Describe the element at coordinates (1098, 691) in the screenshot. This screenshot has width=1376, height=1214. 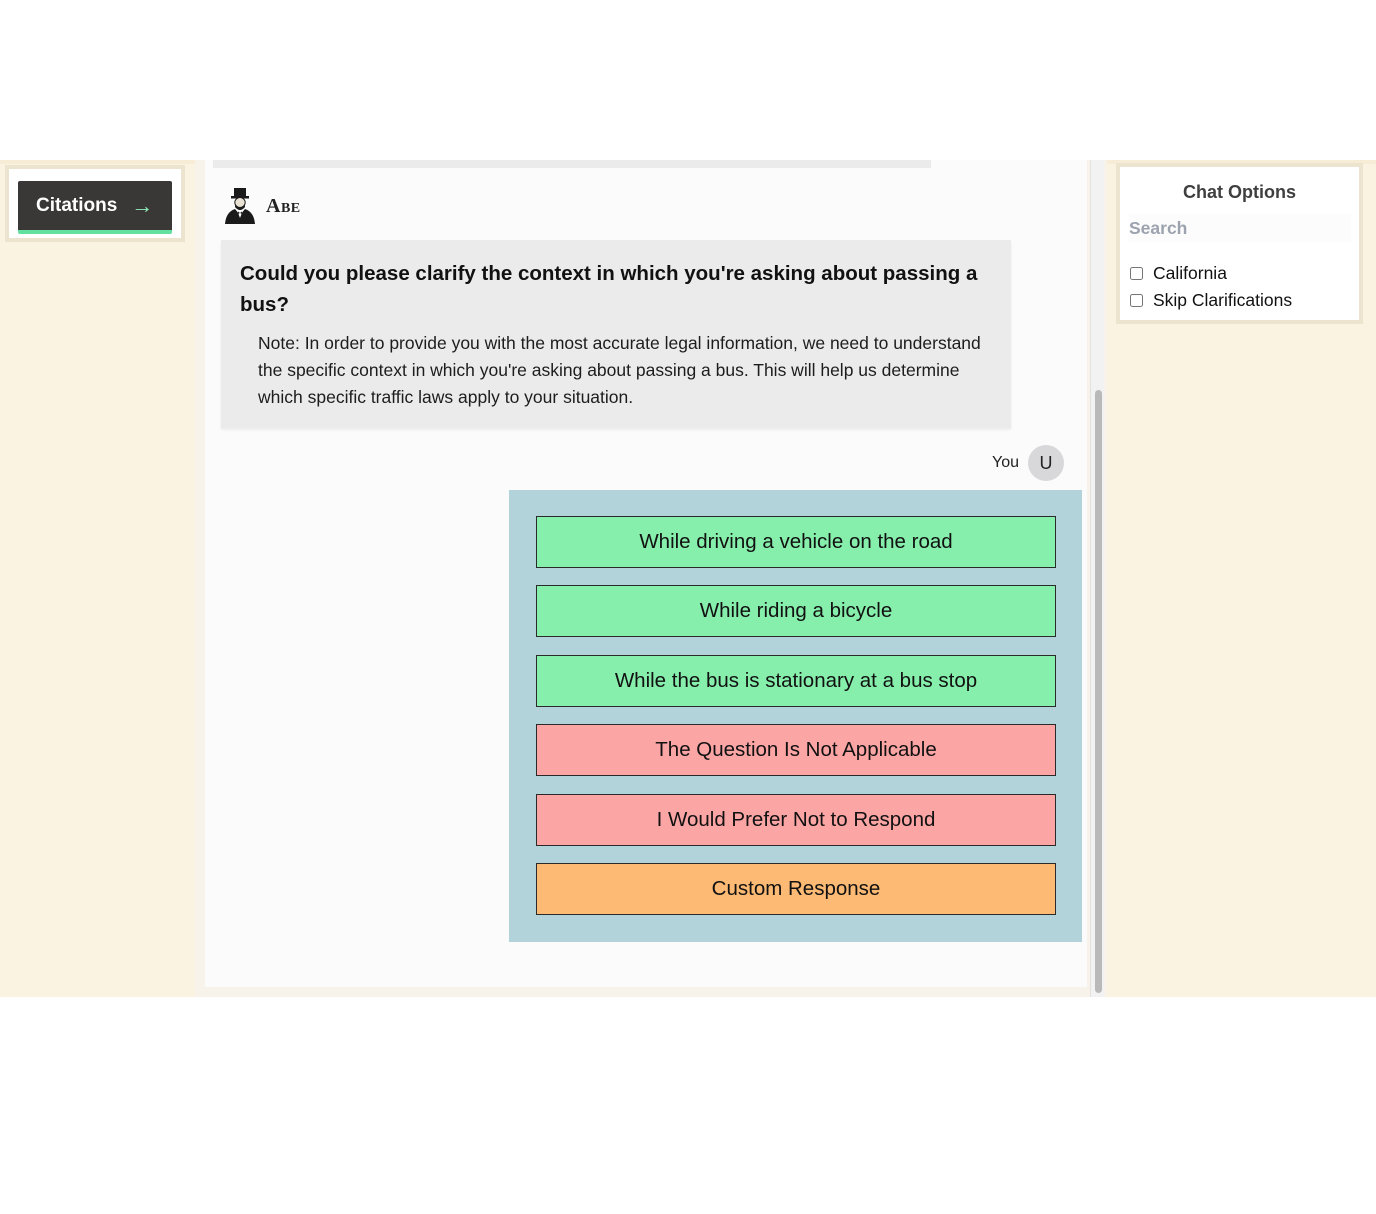
I see `chat-scrollbar-thumb` at that location.